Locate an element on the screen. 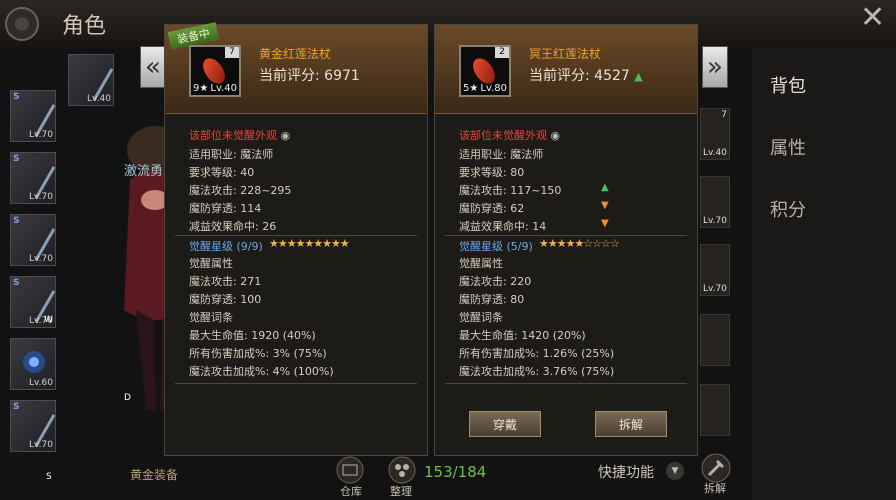 The image size is (896, 500). score-value: 4527 is located at coordinates (612, 76).